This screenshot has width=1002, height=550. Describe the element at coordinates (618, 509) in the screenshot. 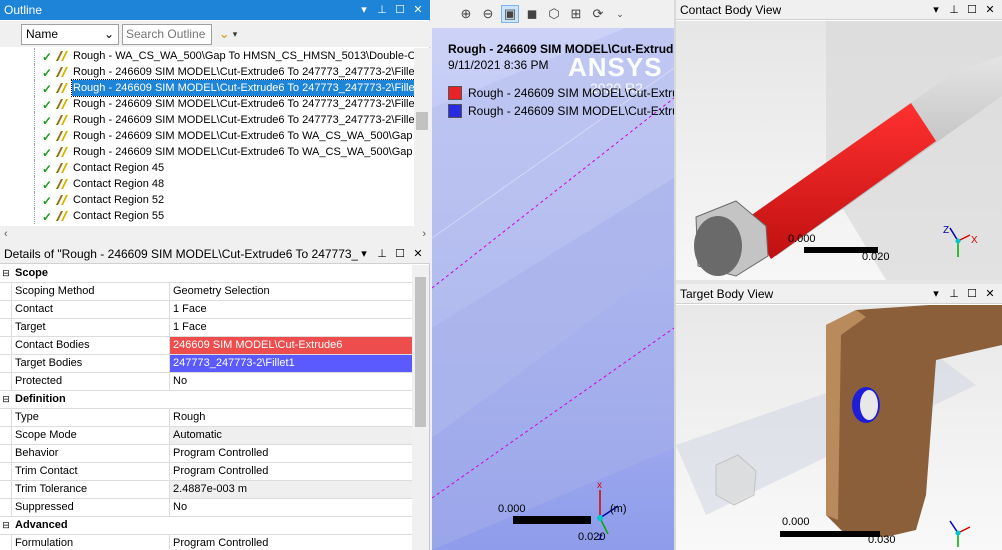

I see `scale-unit-label: (m)` at that location.